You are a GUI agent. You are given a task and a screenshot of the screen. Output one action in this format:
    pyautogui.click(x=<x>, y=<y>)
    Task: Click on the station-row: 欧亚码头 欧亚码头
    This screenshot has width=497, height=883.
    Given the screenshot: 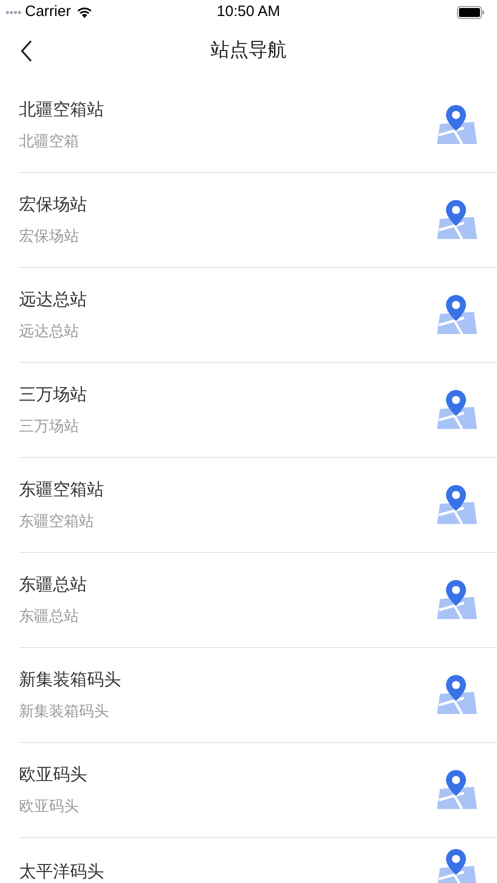 What is the action you would take?
    pyautogui.click(x=258, y=790)
    